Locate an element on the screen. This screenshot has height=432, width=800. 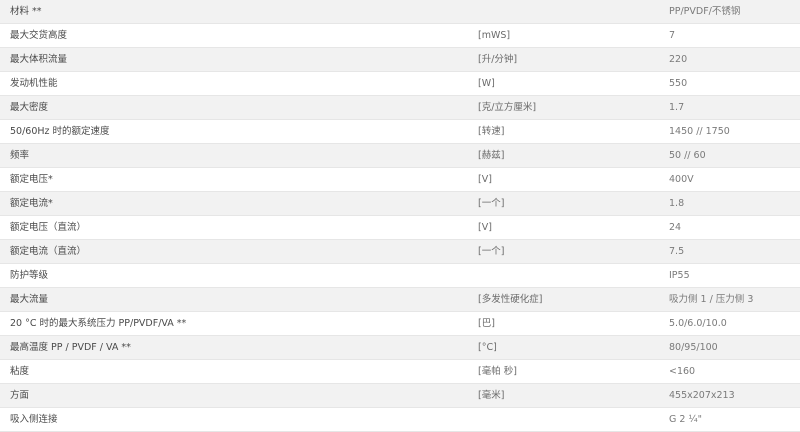
spec-value: PP/PVDF/不锈钢 is located at coordinates (733, 12).